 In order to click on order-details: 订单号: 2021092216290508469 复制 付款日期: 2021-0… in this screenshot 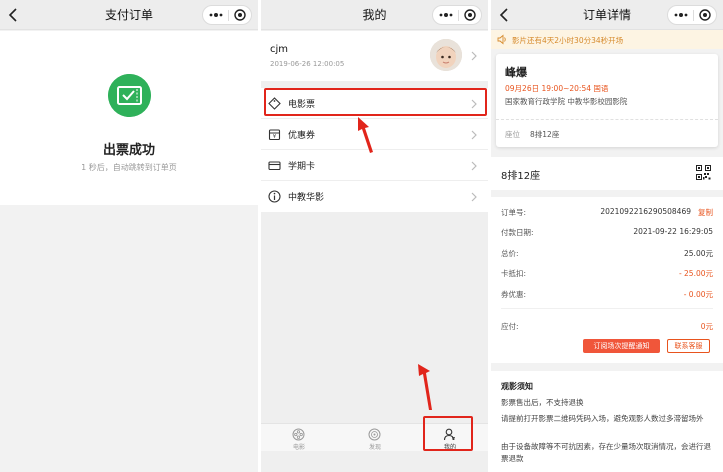, I will do `click(607, 280)`.